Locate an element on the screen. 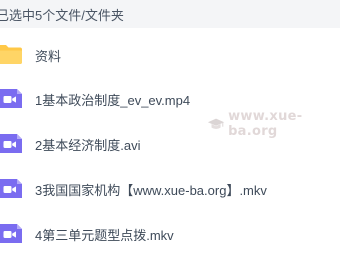  file-name: 4第三单元题型点拨.mkv is located at coordinates (104, 235).